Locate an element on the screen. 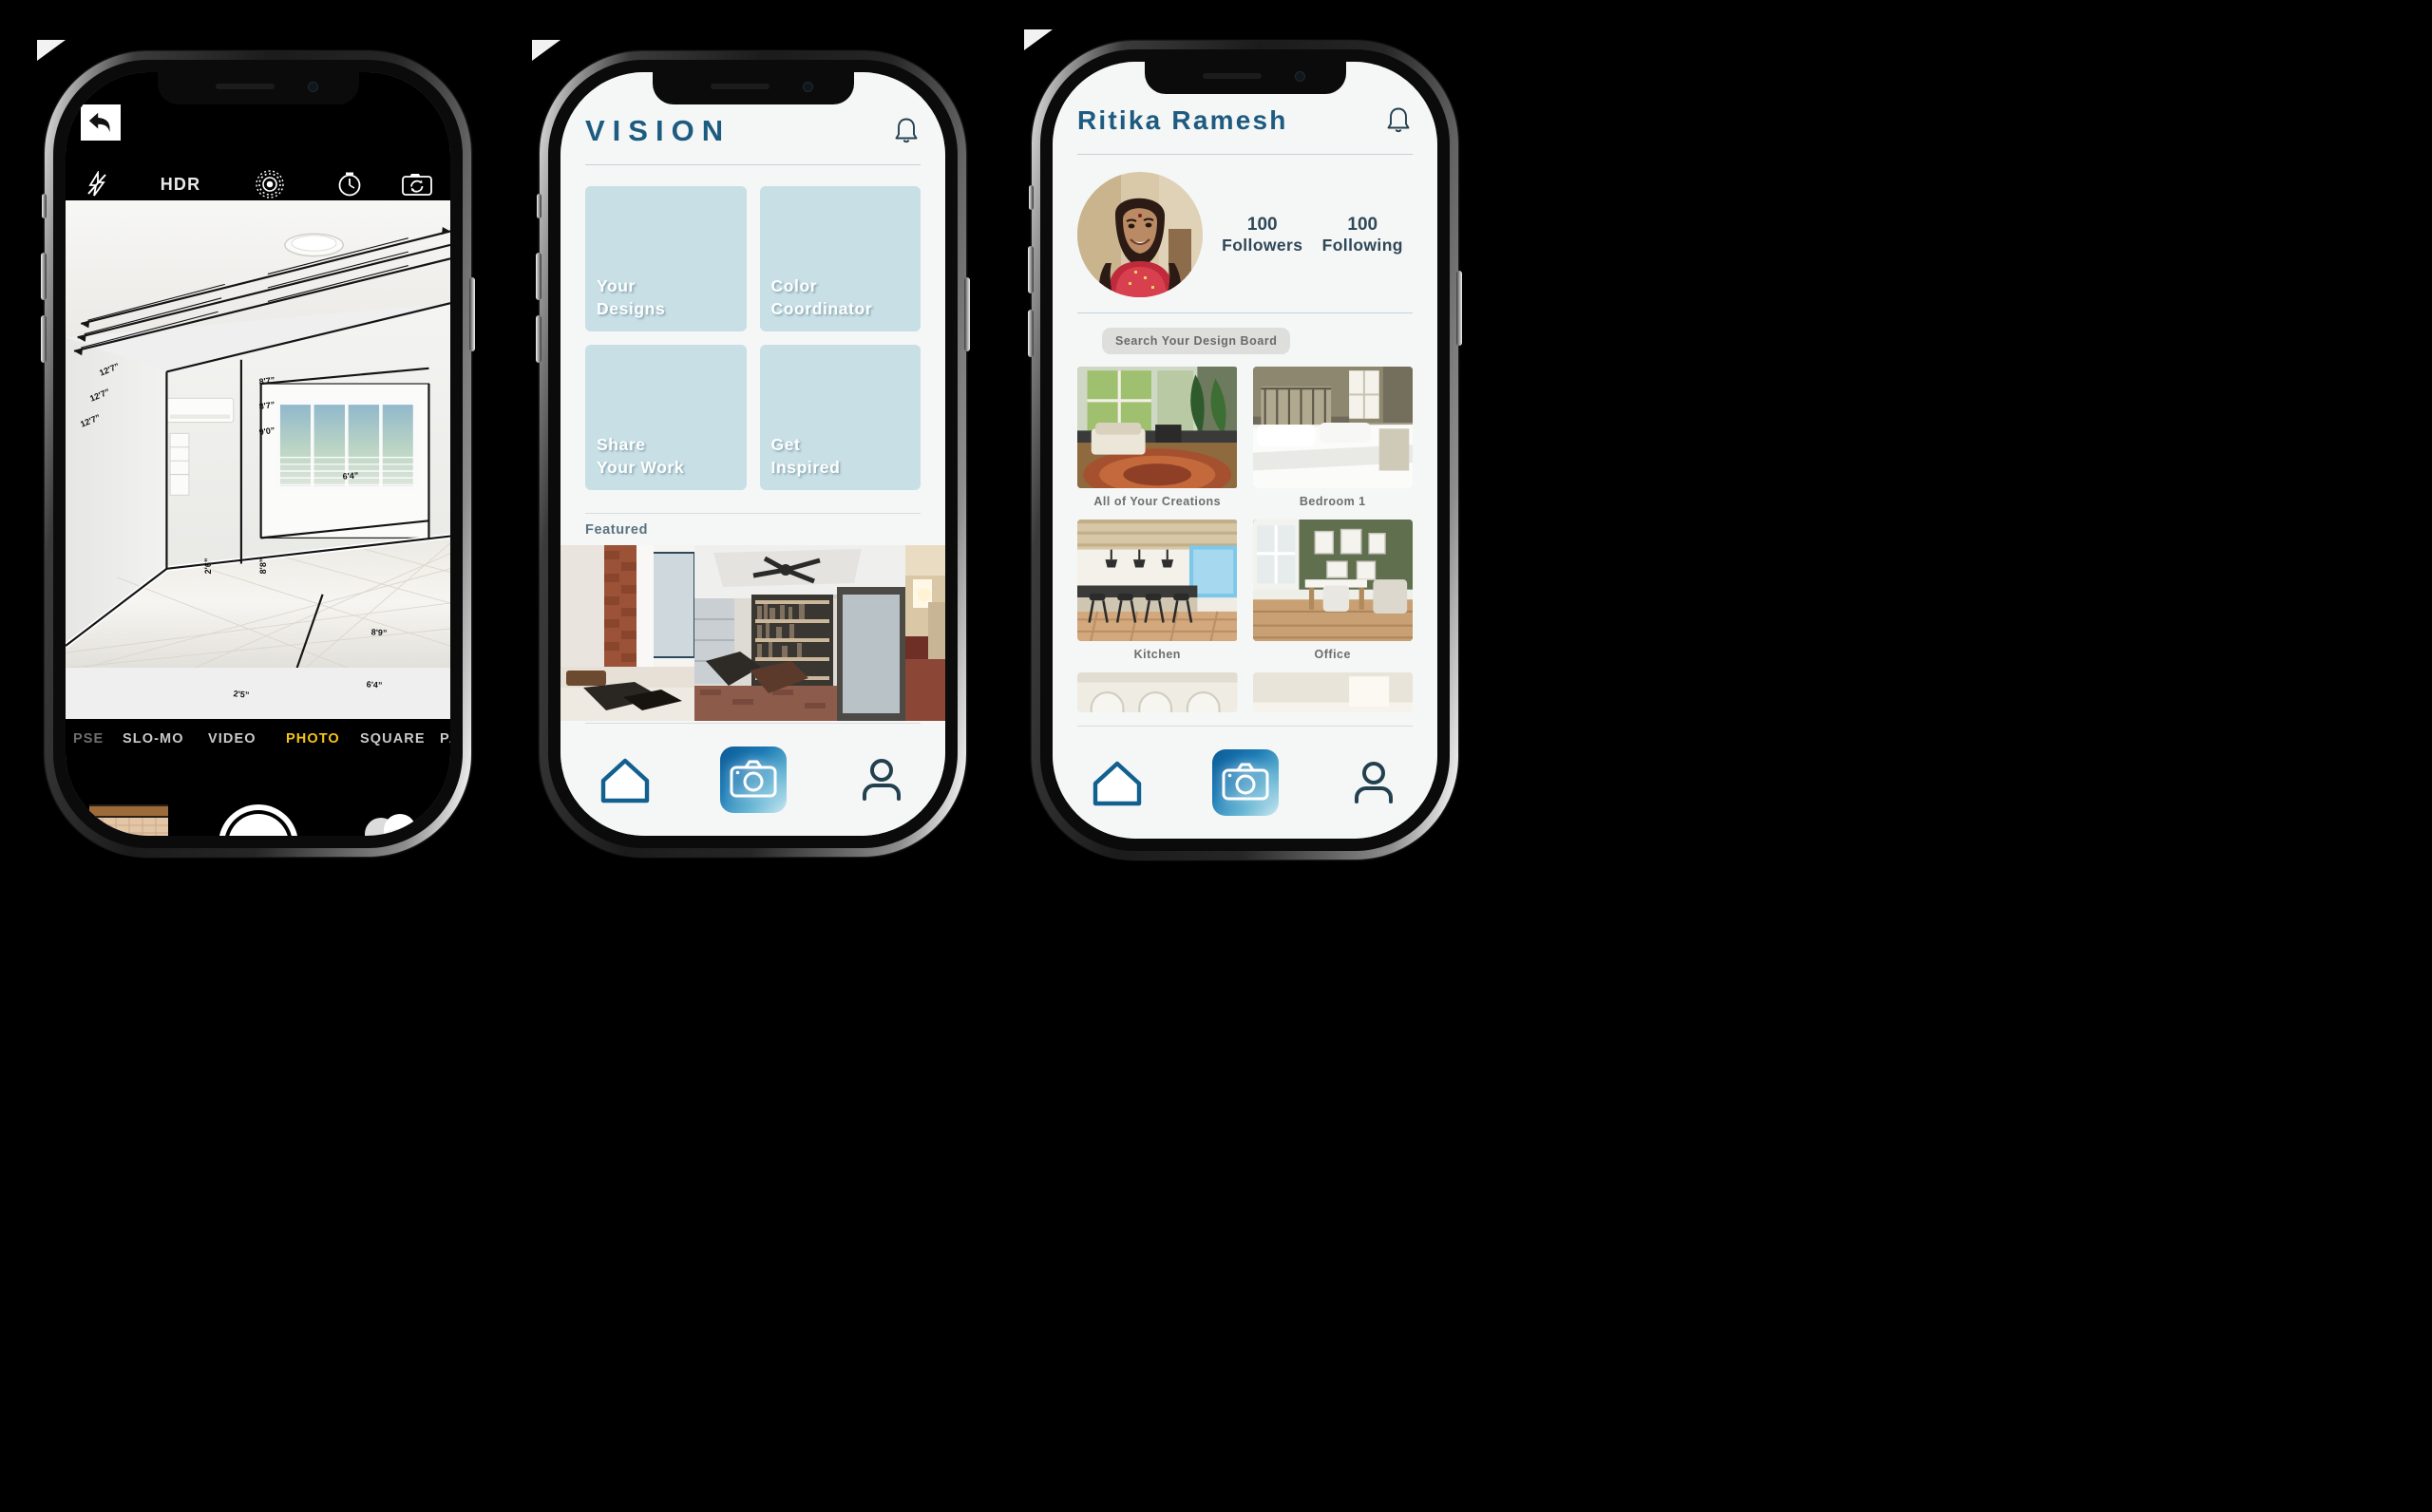 The height and width of the screenshot is (1512, 2432). board-card-bedroom-1: Bedroom 1 is located at coordinates (1333, 439).